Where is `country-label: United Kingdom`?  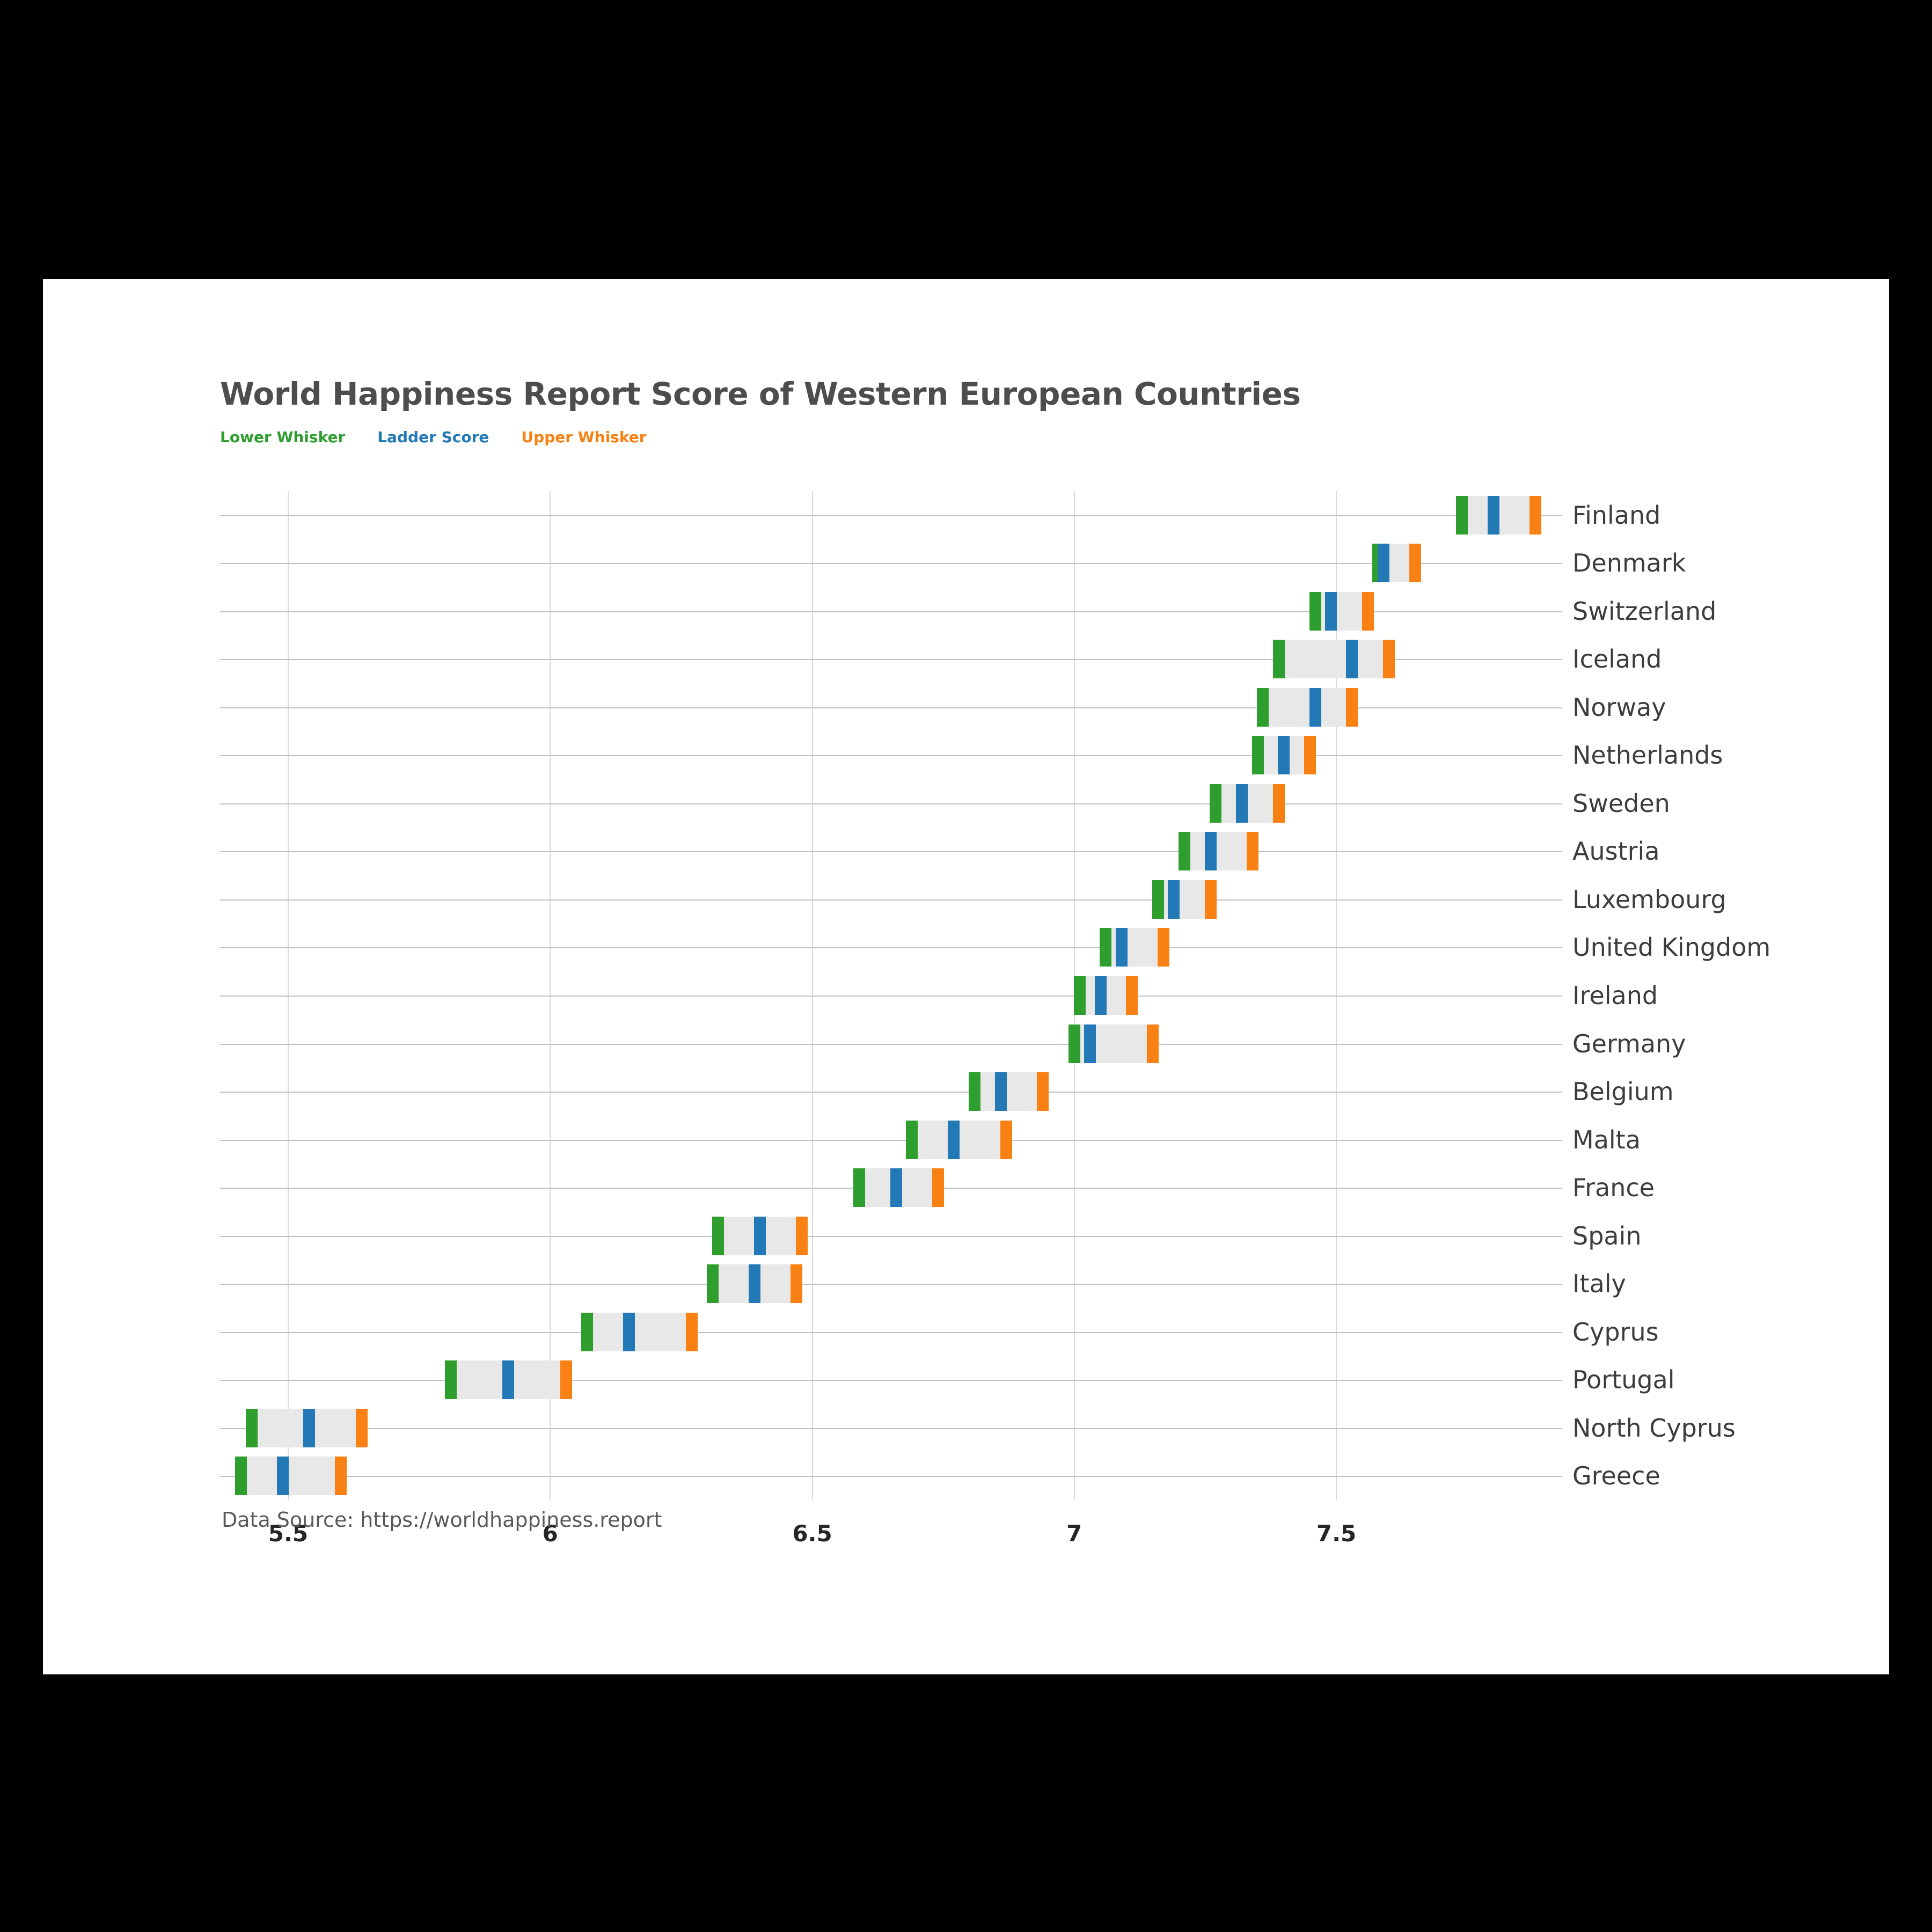 country-label: United Kingdom is located at coordinates (1671, 947).